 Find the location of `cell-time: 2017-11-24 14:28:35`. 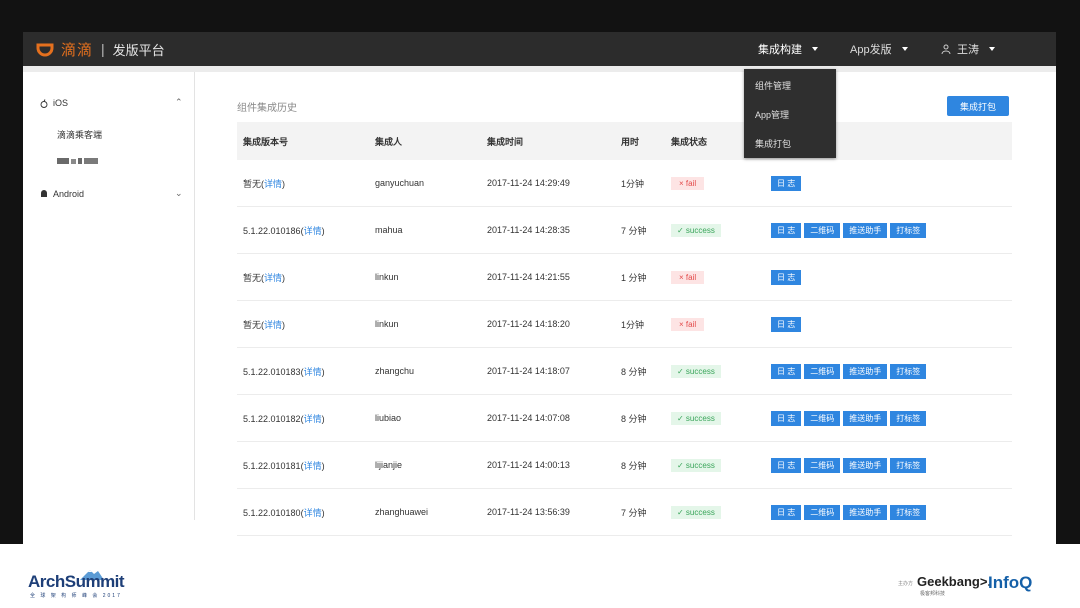

cell-time: 2017-11-24 14:28:35 is located at coordinates (554, 230).